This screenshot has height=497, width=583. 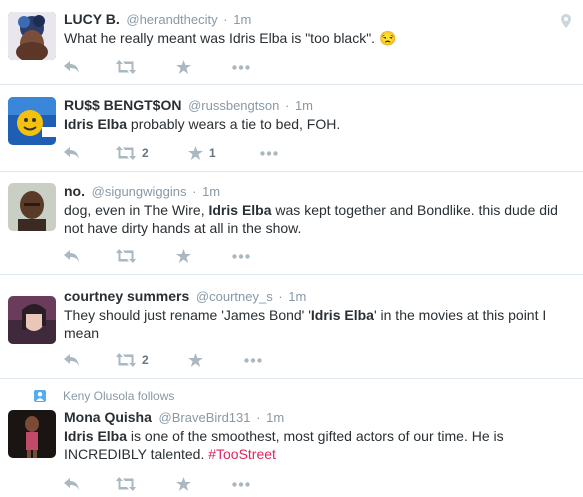 I want to click on username: @BraveBird131, so click(x=205, y=417).